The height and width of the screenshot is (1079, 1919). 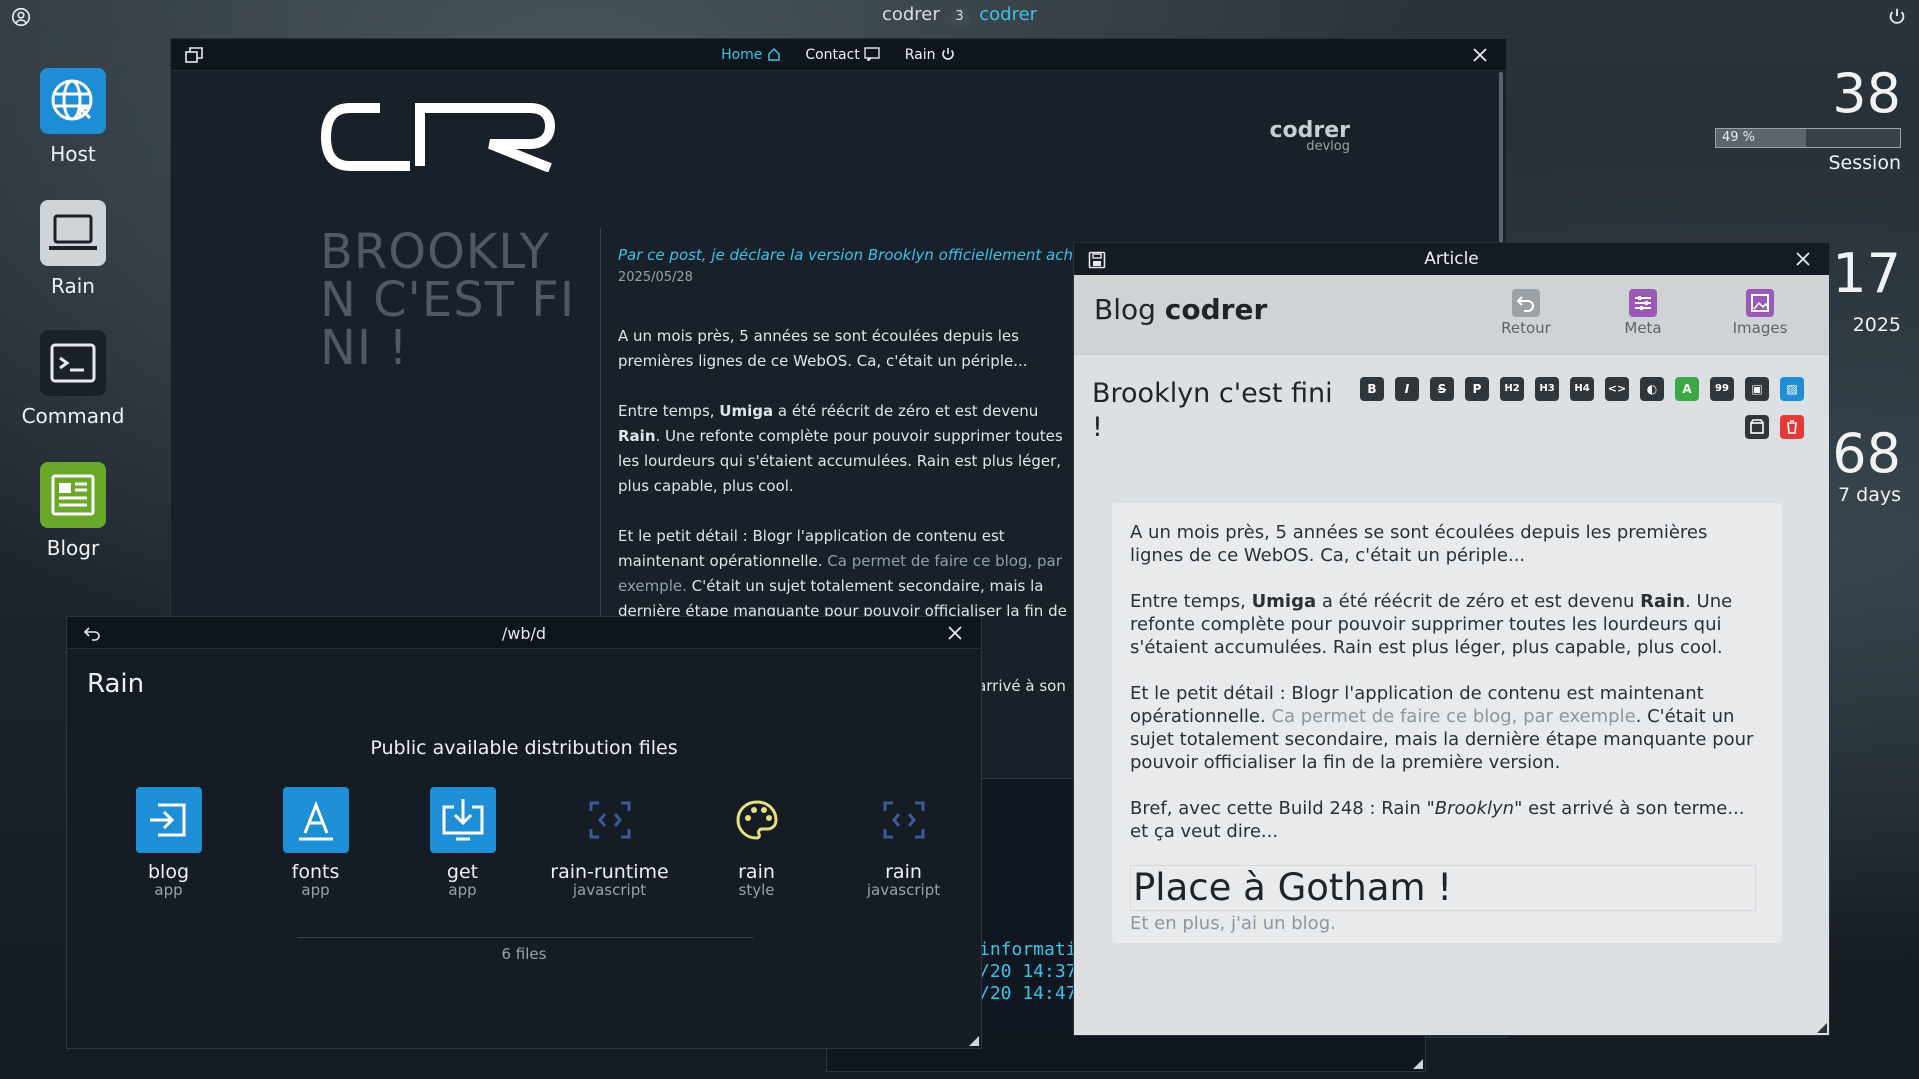 What do you see at coordinates (910, 14) in the screenshot?
I see `session-user: codrer` at bounding box center [910, 14].